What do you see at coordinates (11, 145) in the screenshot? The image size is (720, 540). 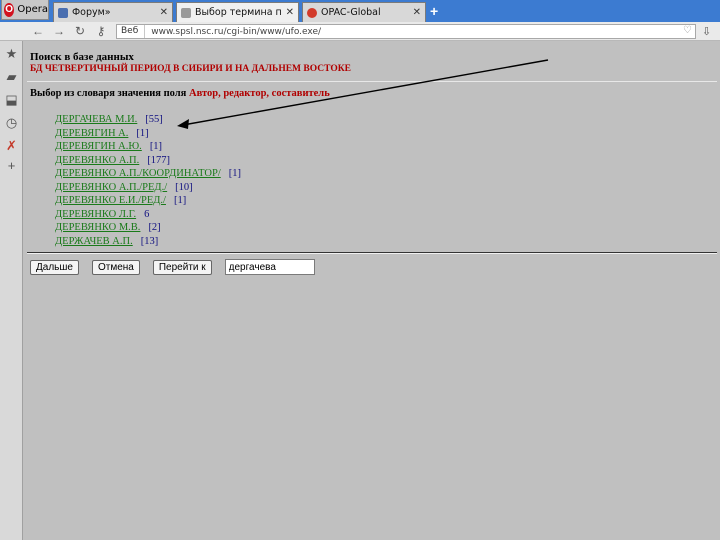 I see `vk-icon: ✗` at bounding box center [11, 145].